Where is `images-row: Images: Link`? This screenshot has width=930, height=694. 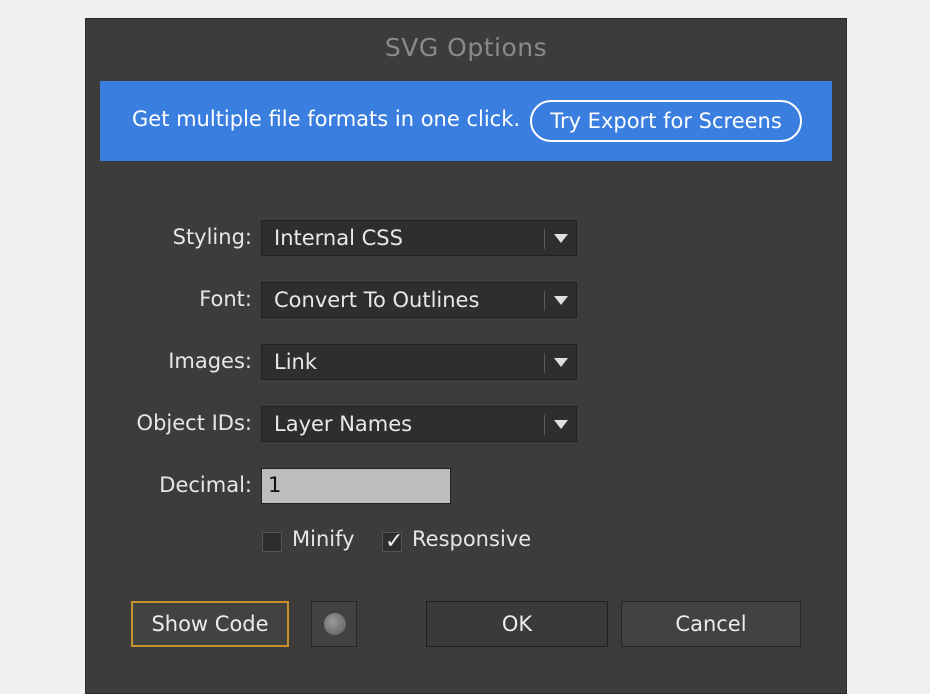
images-row: Images: Link is located at coordinates (467, 362).